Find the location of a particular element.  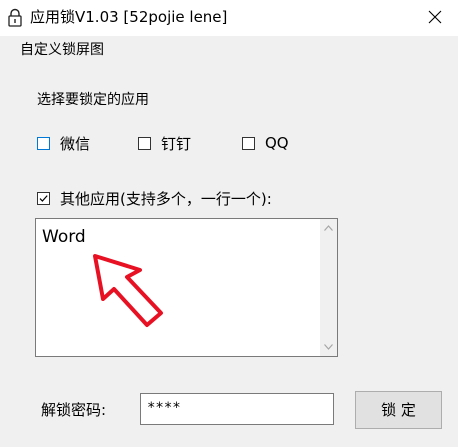

checkbox-qq: QQ is located at coordinates (265, 143).